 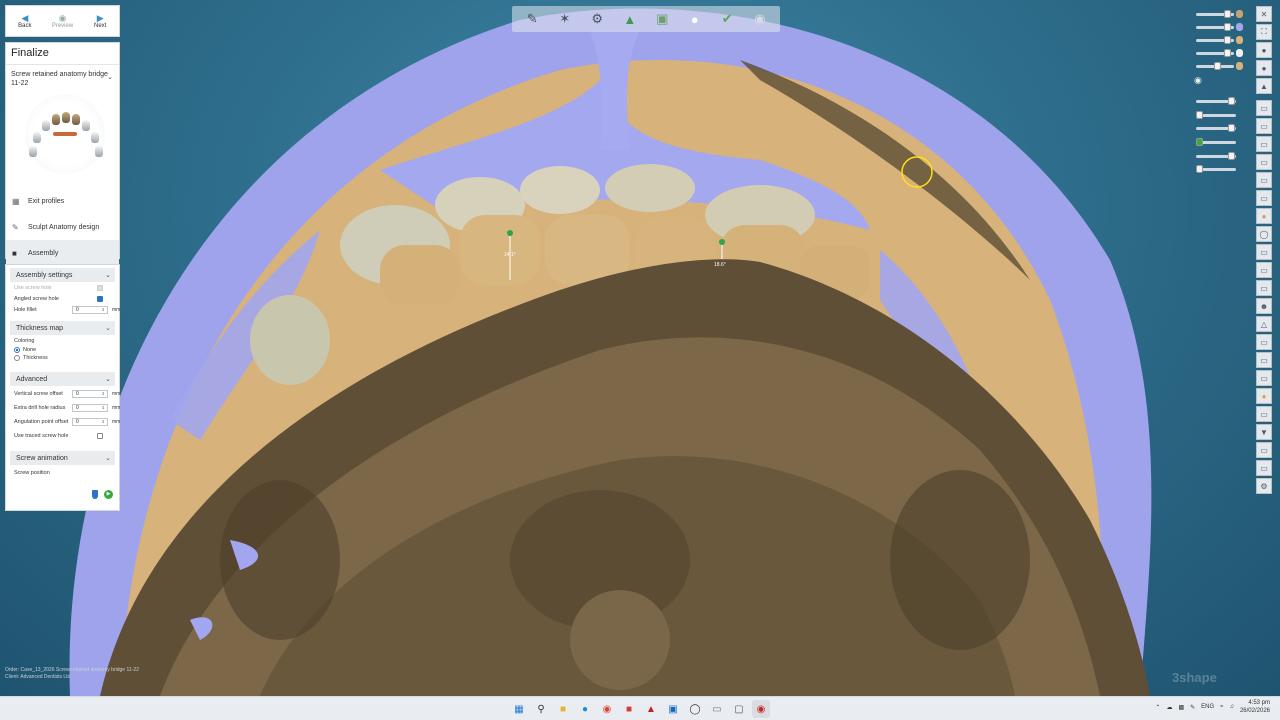 I want to click on outlook-icon: ▣, so click(x=673, y=709).